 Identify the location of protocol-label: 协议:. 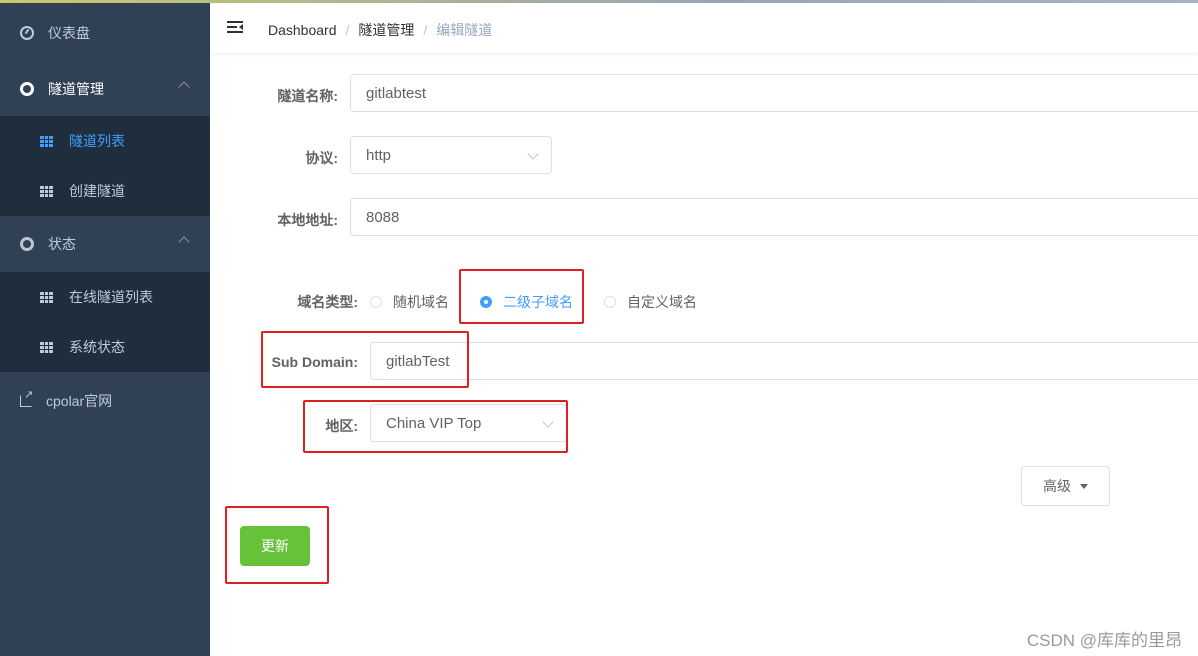
(321, 158).